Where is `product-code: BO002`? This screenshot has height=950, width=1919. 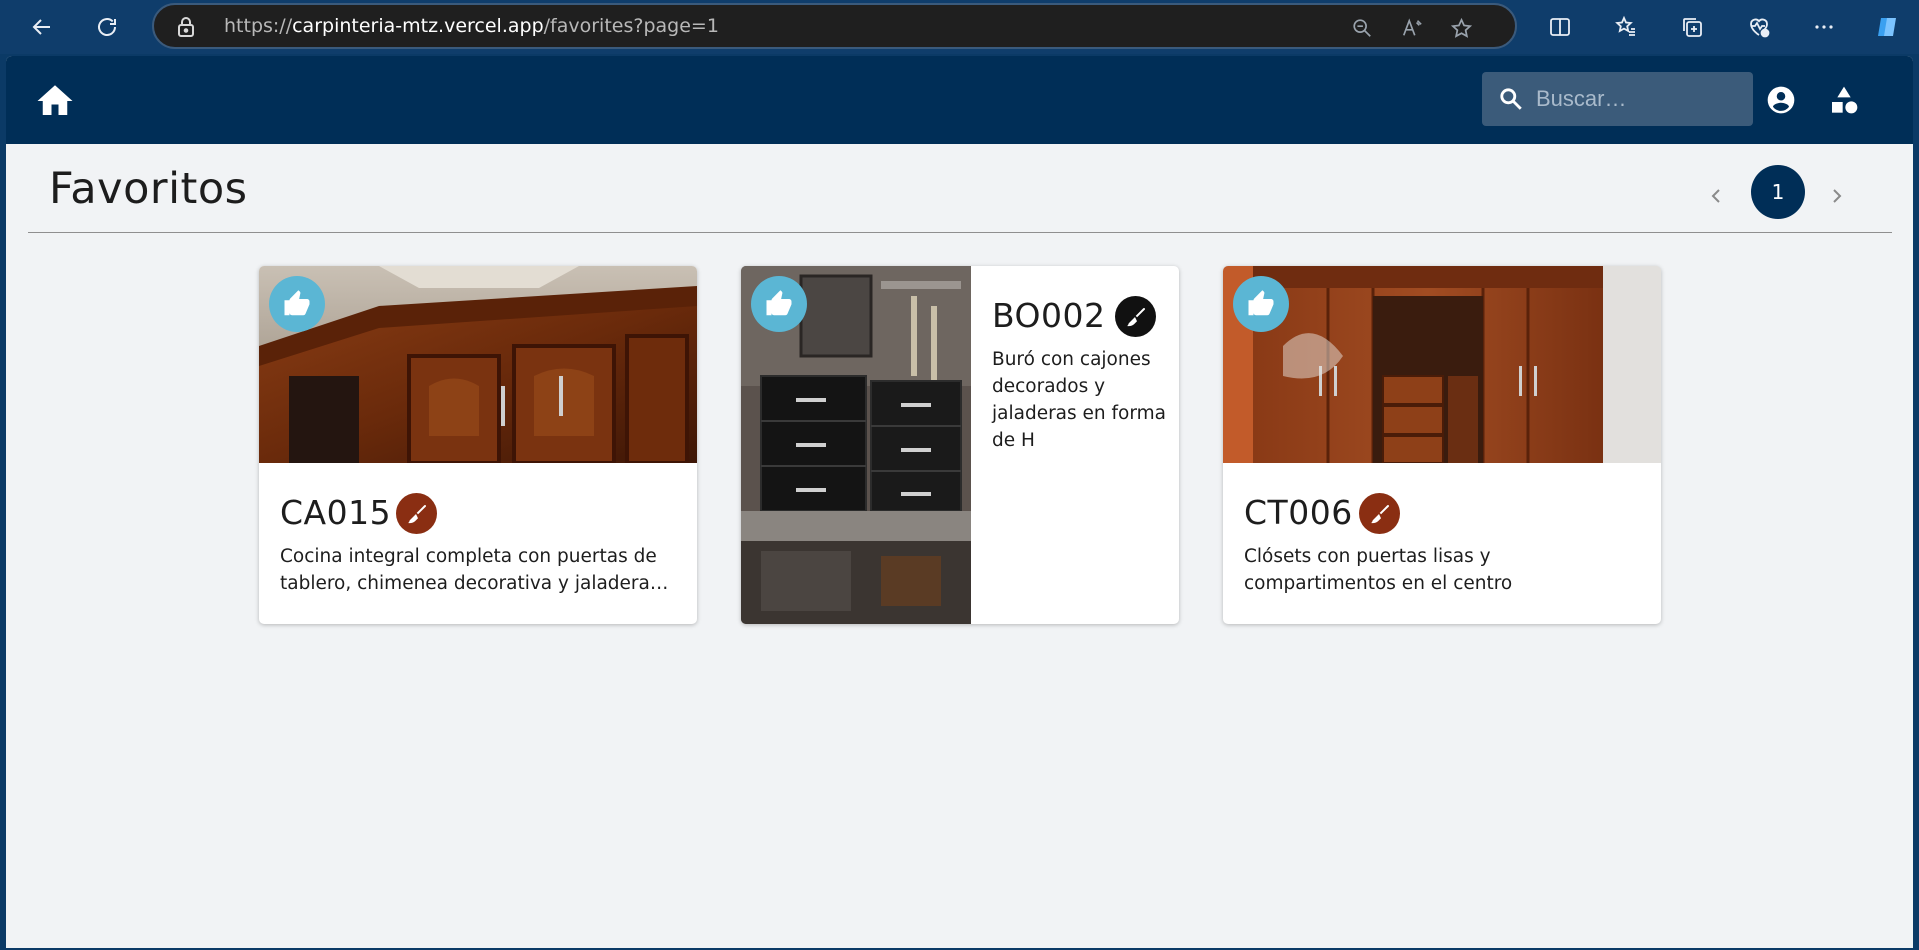 product-code: BO002 is located at coordinates (1049, 315).